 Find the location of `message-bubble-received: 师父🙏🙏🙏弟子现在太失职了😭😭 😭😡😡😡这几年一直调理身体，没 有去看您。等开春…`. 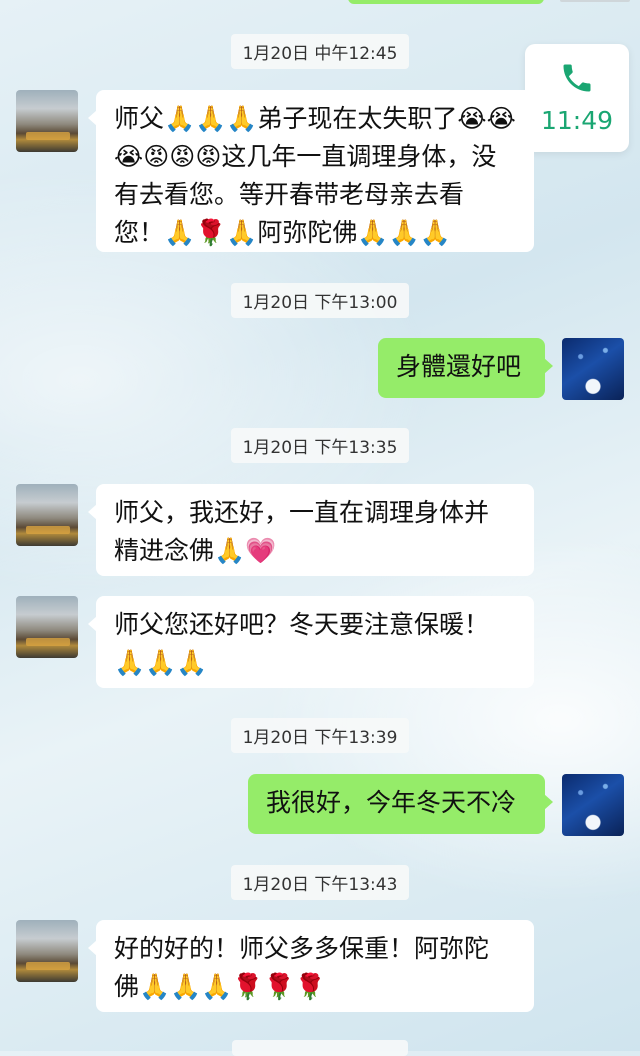

message-bubble-received: 师父🙏🙏🙏弟子现在太失职了😭😭 😭😡😡😡这几年一直调理身体，没 有去看您。等开春… is located at coordinates (311, 171).